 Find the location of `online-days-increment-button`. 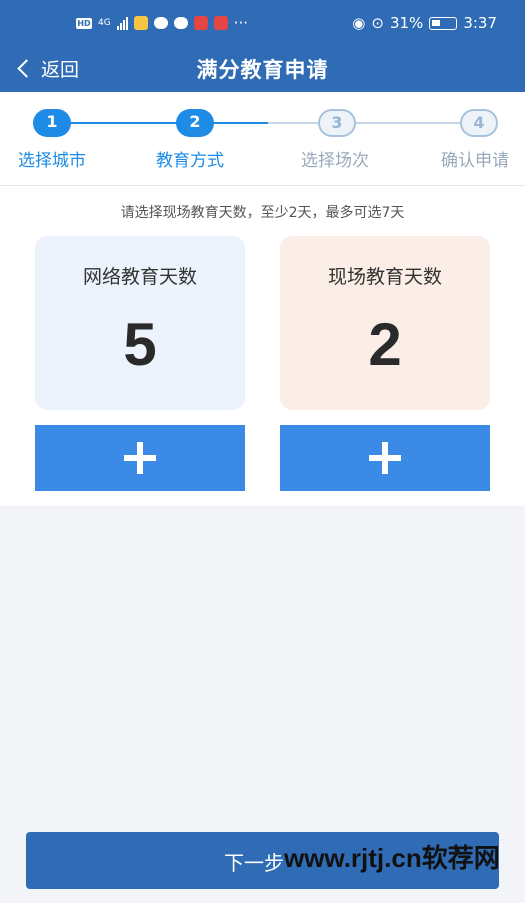

online-days-increment-button is located at coordinates (140, 458).